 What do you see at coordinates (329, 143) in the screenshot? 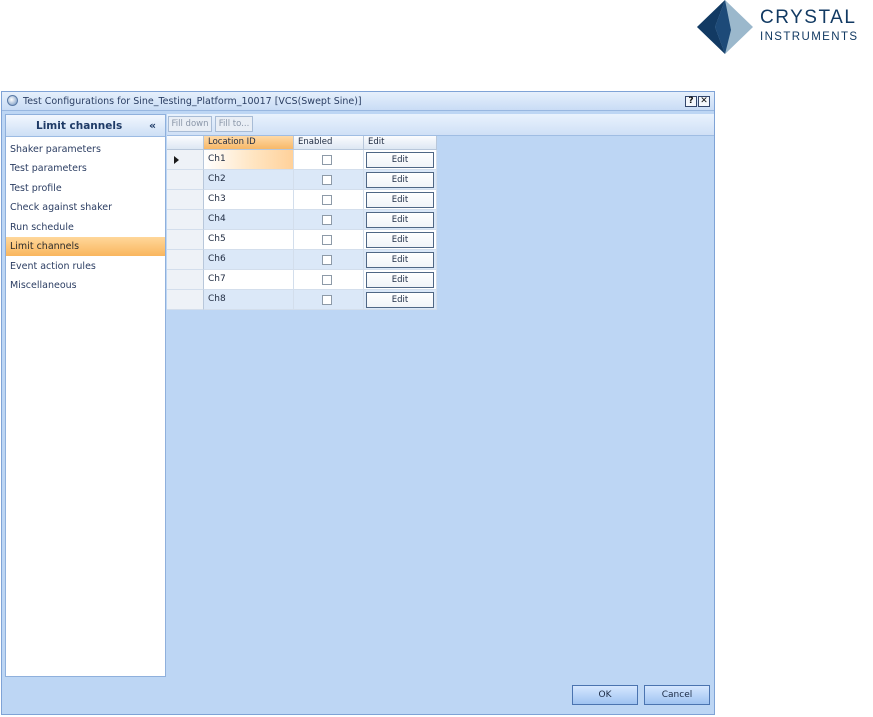
I see `column-header-enabled: Enabled` at bounding box center [329, 143].